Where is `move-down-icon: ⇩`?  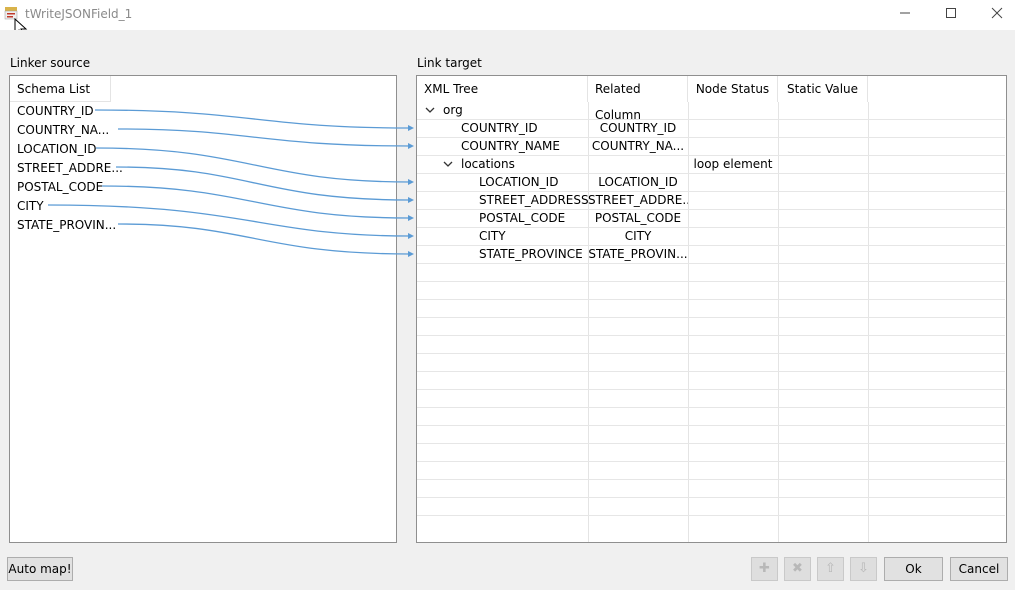 move-down-icon: ⇩ is located at coordinates (863, 569).